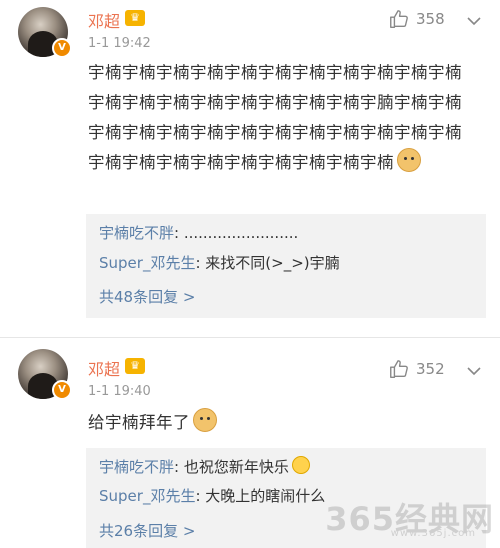  What do you see at coordinates (409, 518) in the screenshot?
I see `watermark: 365经典网 www.365j.com` at bounding box center [409, 518].